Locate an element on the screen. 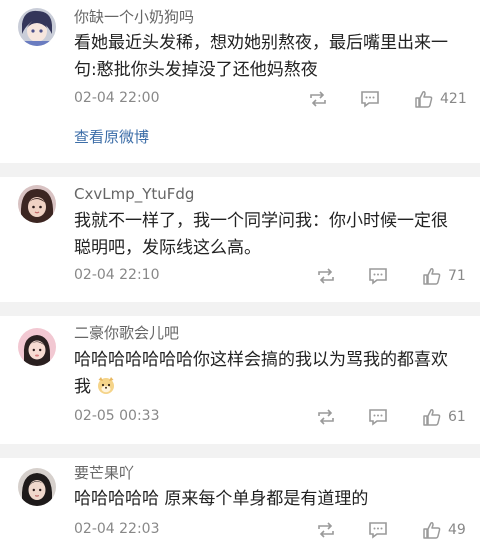 This screenshot has height=556, width=480. comment-text: 哈哈哈哈哈哈哈你这样会搞的我以为骂我的都喜欢我 is located at coordinates (267, 375).